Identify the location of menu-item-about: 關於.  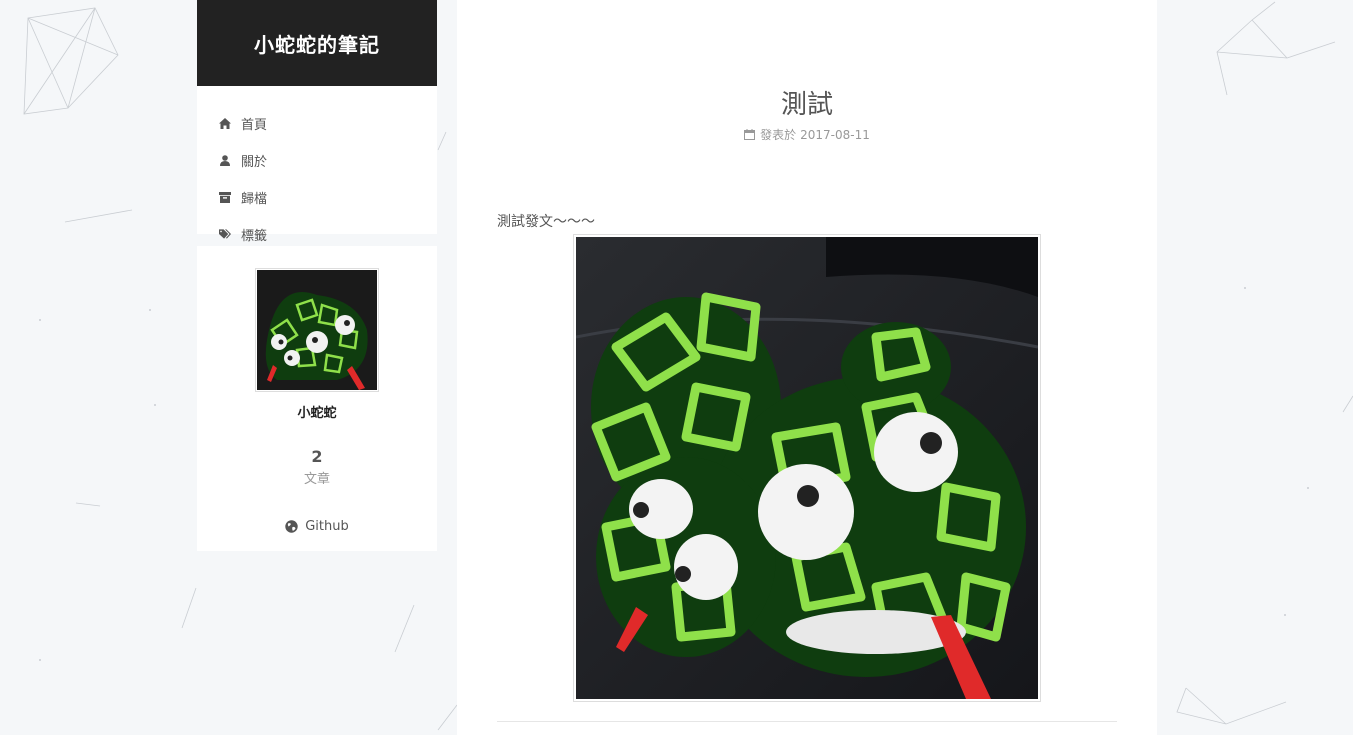
(317, 160).